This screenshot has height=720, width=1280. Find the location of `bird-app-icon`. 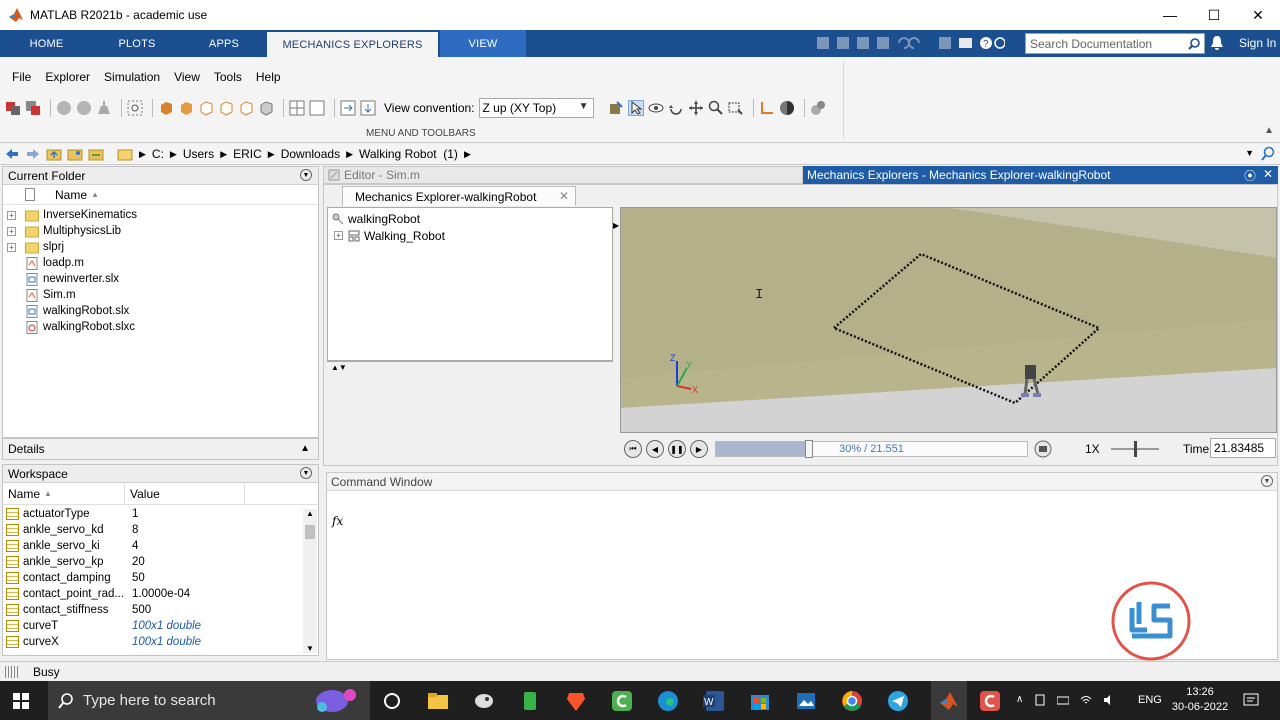

bird-app-icon is located at coordinates (484, 701).